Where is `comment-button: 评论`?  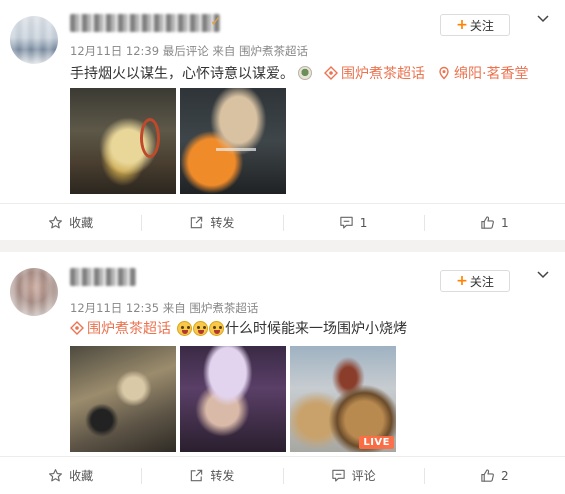
comment-button: 评论 is located at coordinates (353, 475).